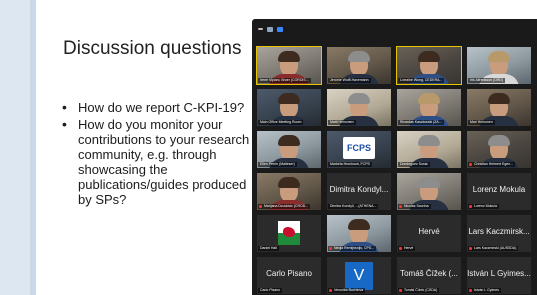 This screenshot has height=295, width=537. Describe the element at coordinates (347, 290) in the screenshot. I see `participant-name-label: Veronika Buchtova` at that location.